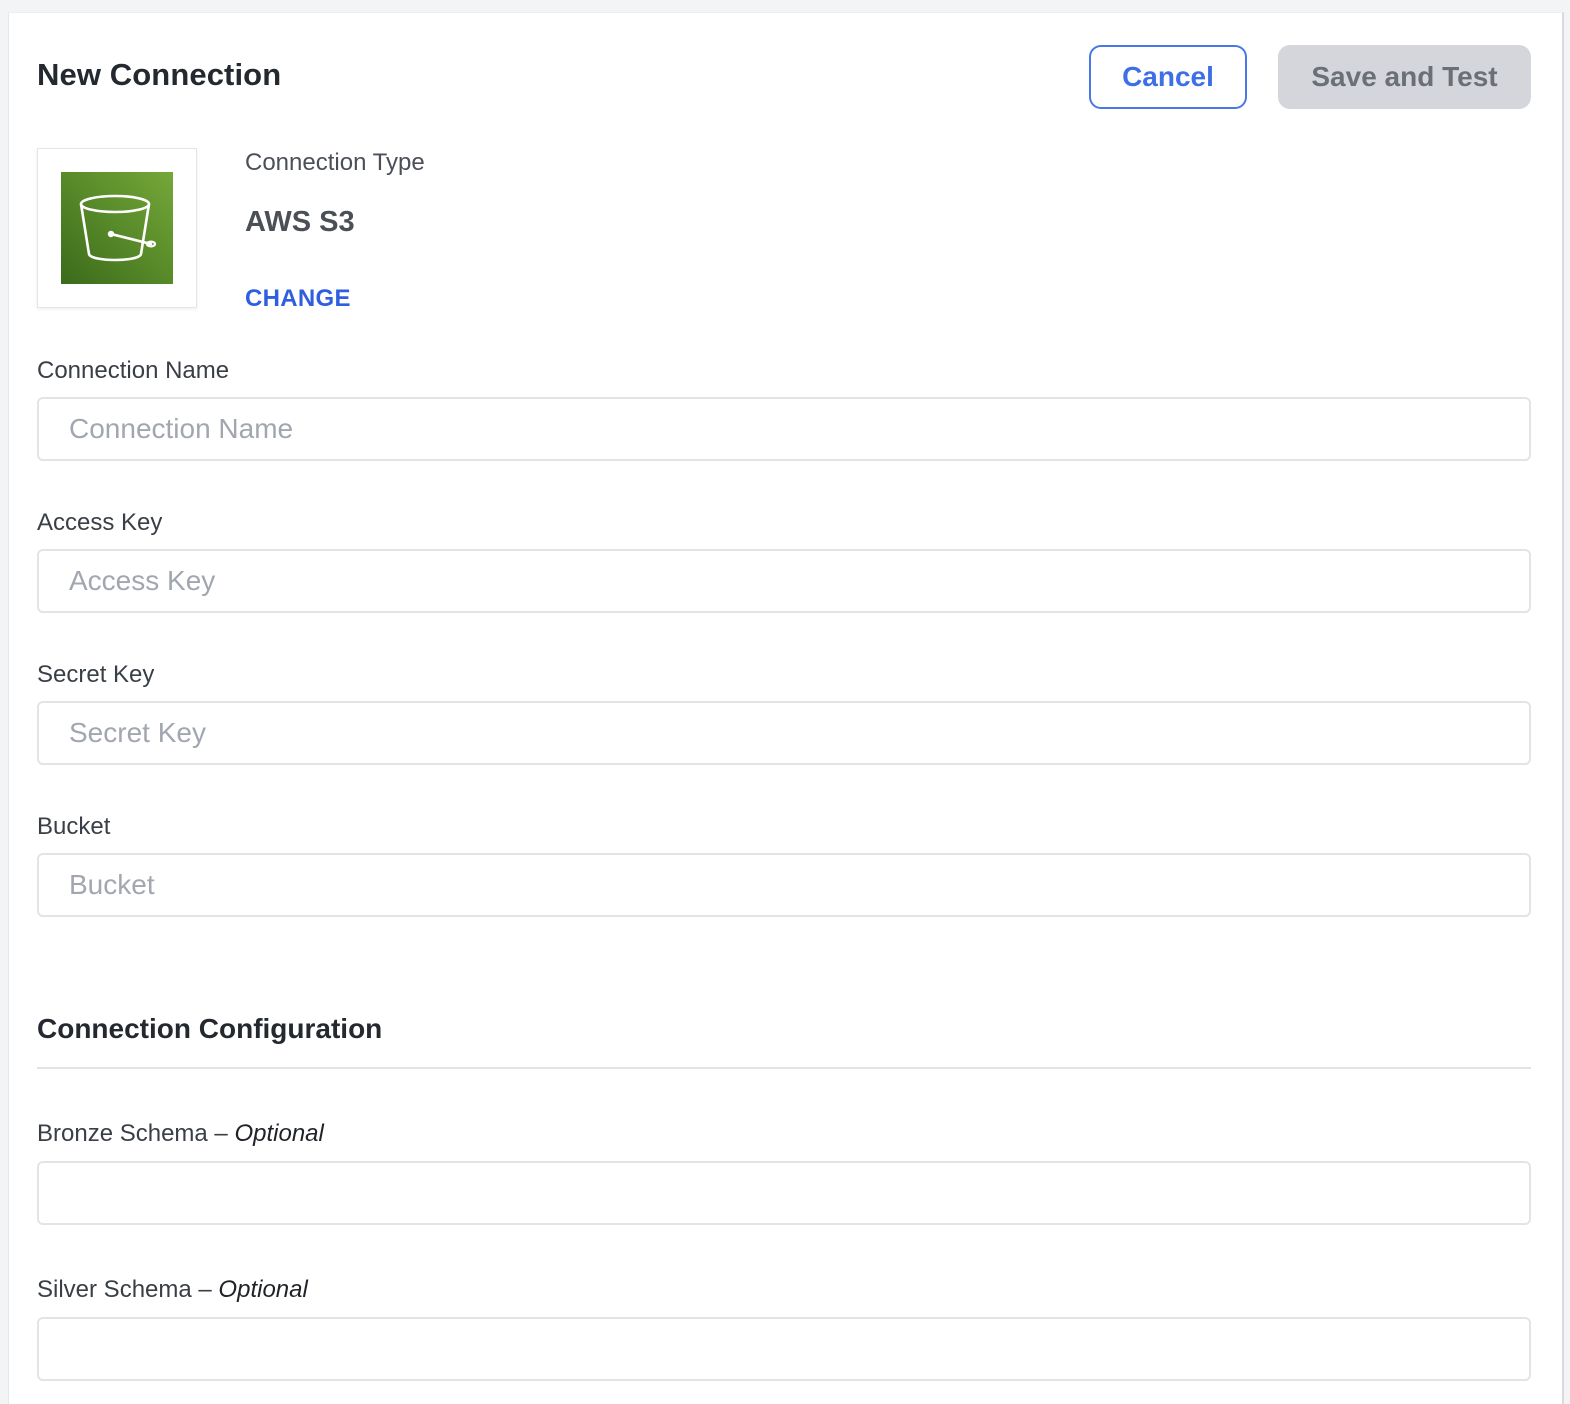  Describe the element at coordinates (784, 733) in the screenshot. I see `secret-key-input` at that location.